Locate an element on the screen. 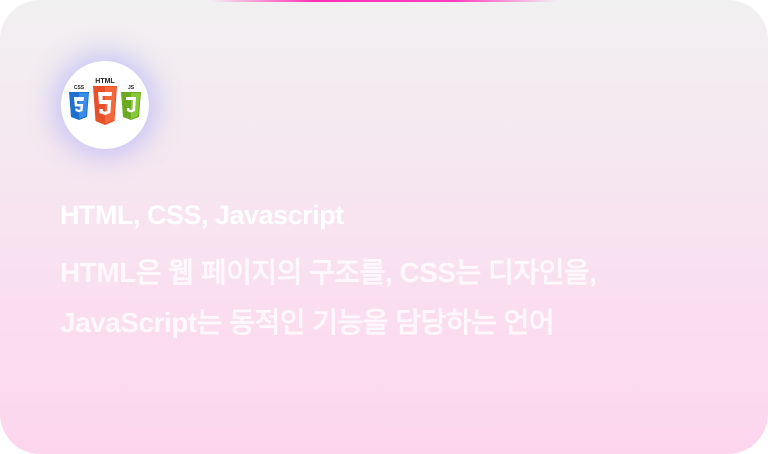  logo-label-html: HTML is located at coordinates (105, 81).